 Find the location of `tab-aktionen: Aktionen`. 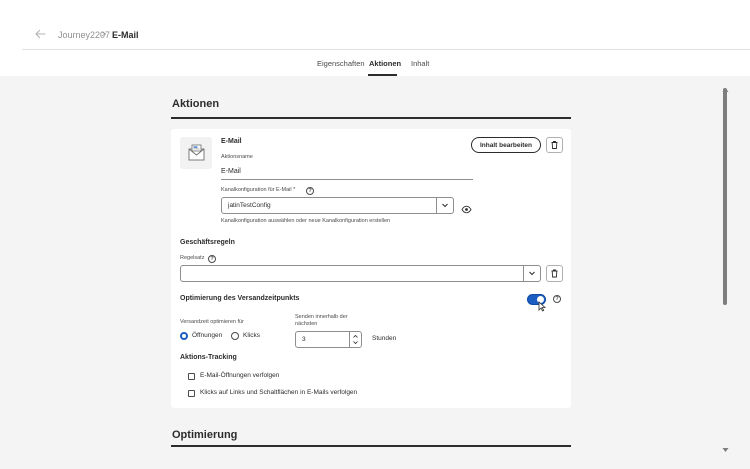

tab-aktionen: Aktionen is located at coordinates (385, 63).